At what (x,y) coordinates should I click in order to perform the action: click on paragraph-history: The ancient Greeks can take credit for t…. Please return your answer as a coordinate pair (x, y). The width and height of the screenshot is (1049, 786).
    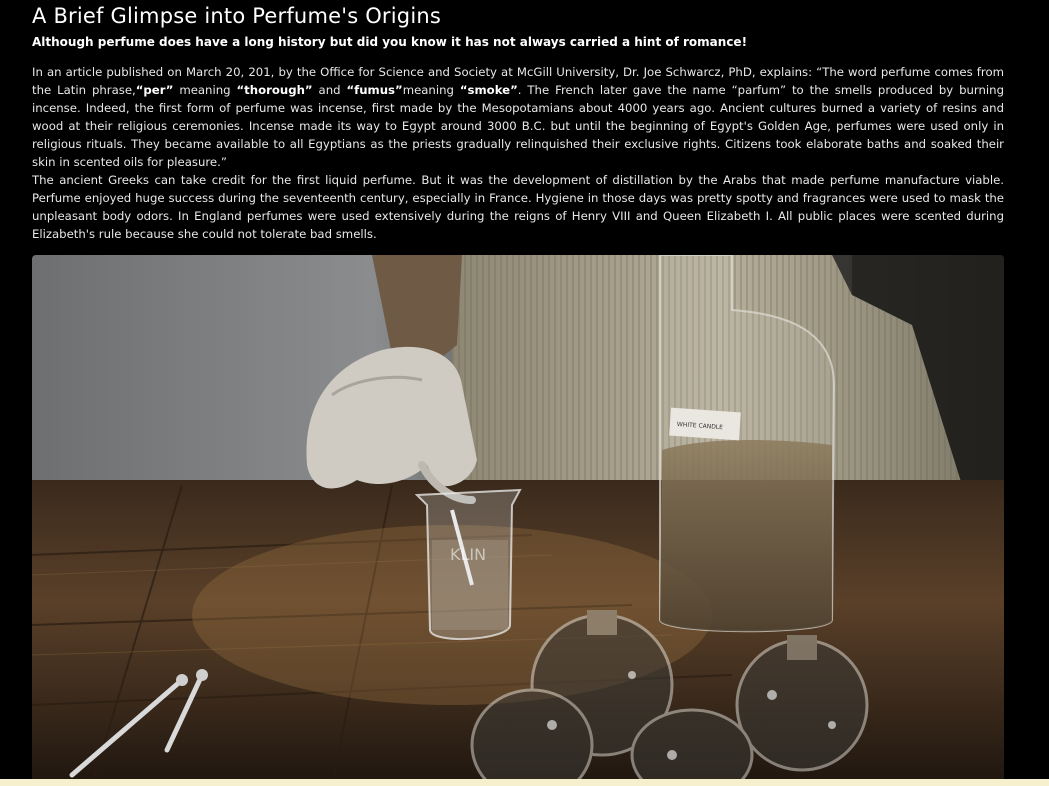
    Looking at the image, I should click on (518, 207).